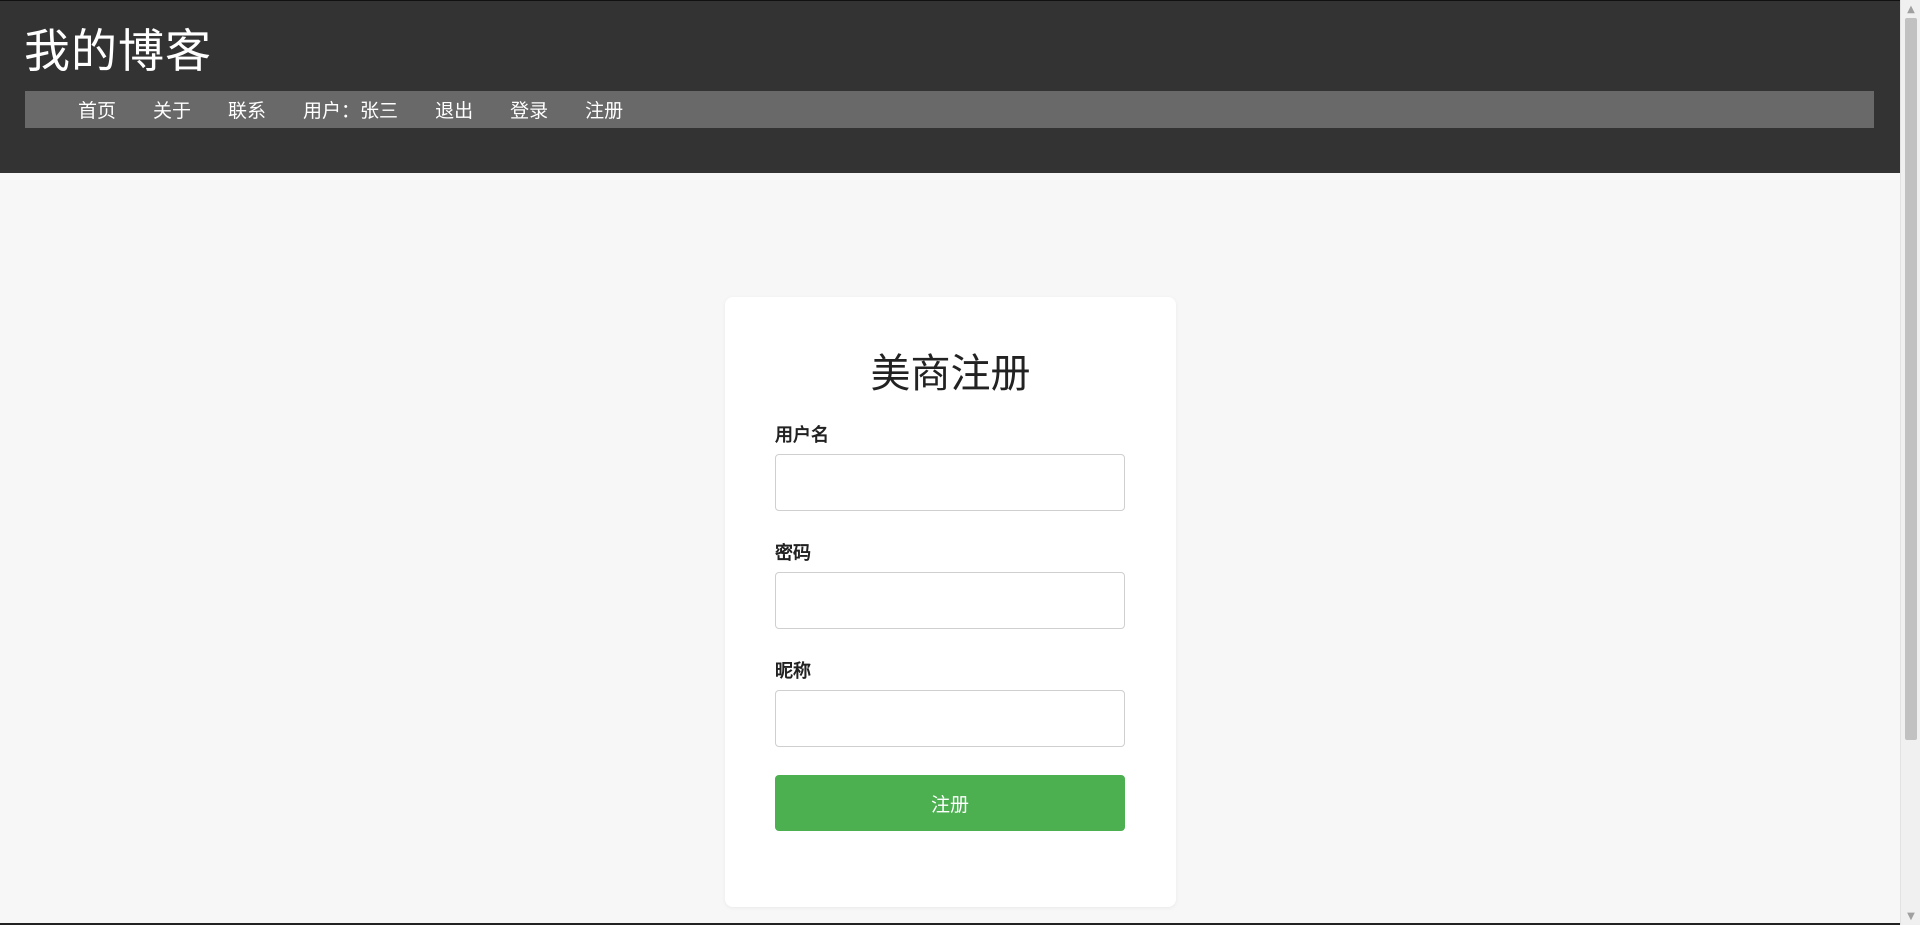 This screenshot has width=1920, height=925. I want to click on nav-bar: 首页 关于 联系 用户：张三 退出 登录 注册, so click(949, 109).